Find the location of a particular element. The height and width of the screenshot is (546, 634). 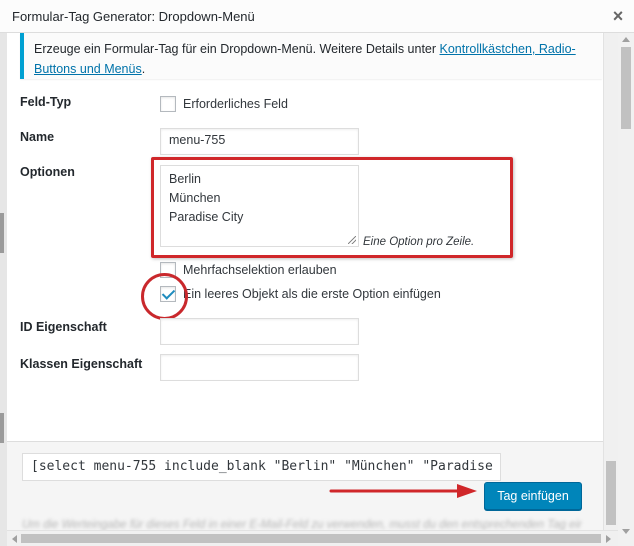

class-attribute-input is located at coordinates (259, 367).